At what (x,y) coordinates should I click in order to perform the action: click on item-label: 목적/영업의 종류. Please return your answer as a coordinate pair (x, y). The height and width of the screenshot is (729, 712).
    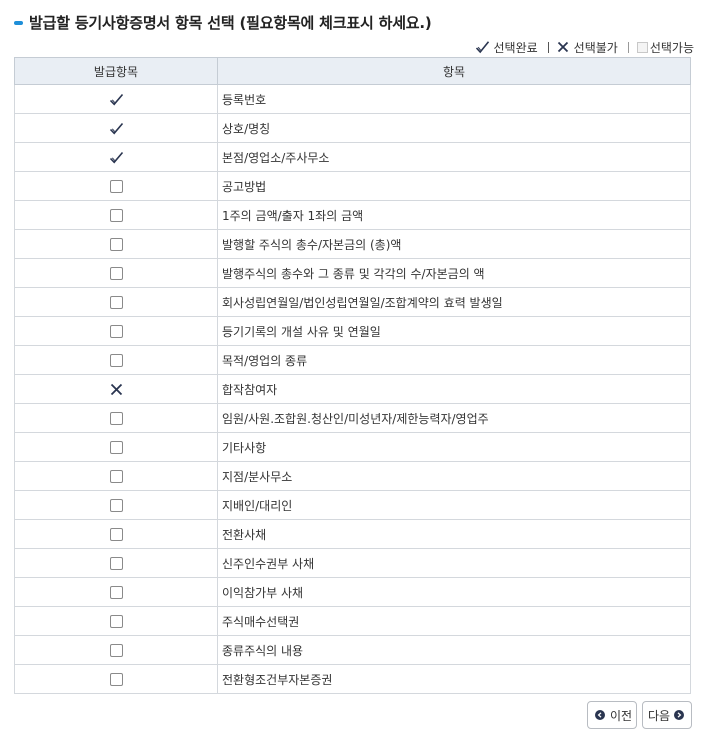
    Looking at the image, I should click on (454, 360).